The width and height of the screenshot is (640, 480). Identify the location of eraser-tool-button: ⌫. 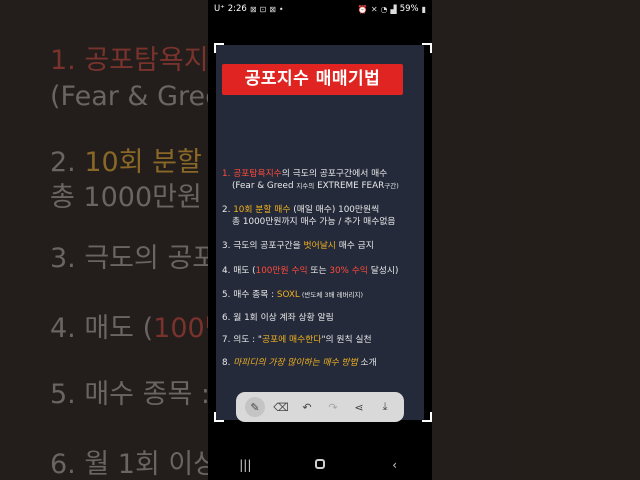
(281, 407).